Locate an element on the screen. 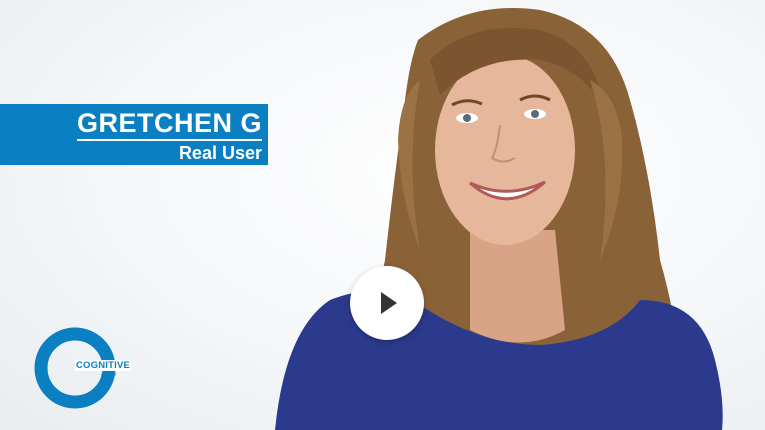 This screenshot has width=765, height=430. play-icon is located at coordinates (389, 303).